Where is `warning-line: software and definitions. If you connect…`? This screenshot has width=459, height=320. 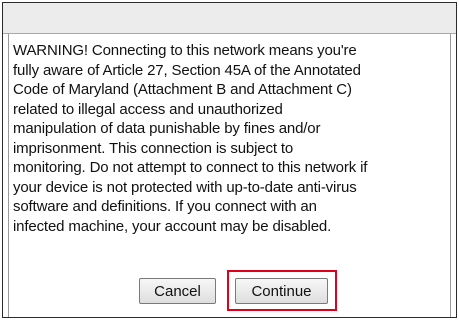
warning-line: software and definitions. If you connect… is located at coordinates (165, 206).